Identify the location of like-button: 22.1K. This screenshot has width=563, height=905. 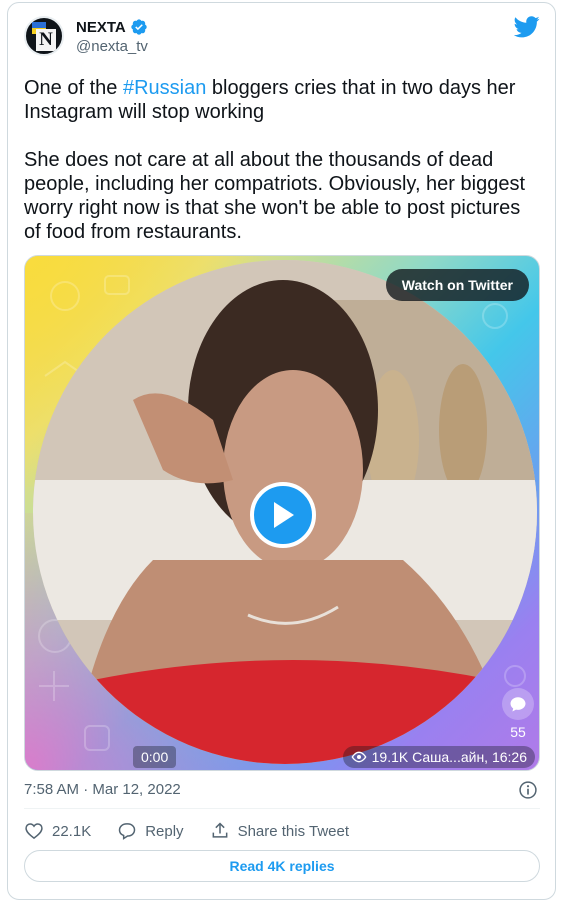
(57, 831).